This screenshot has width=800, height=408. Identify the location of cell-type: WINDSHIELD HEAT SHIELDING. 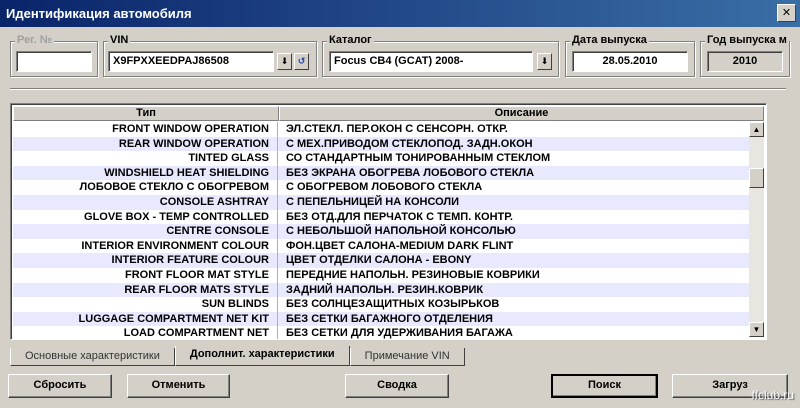
(145, 173).